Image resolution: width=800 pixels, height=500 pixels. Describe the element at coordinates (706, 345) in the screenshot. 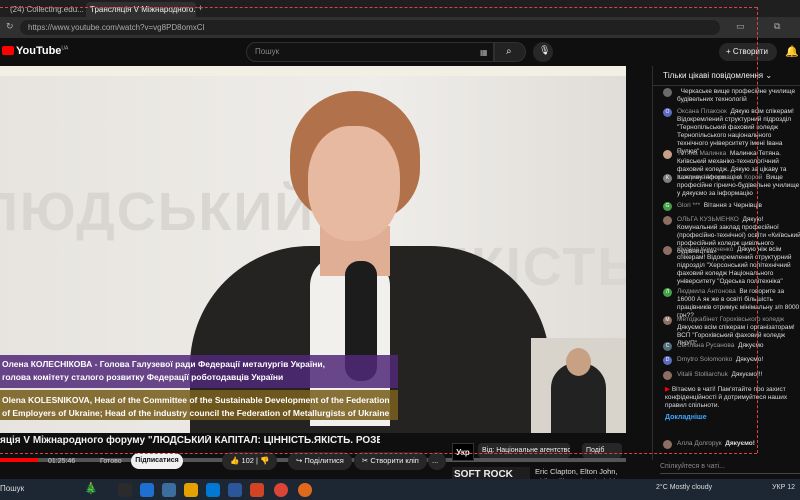

I see `chat-author: Світлана Русанова` at that location.